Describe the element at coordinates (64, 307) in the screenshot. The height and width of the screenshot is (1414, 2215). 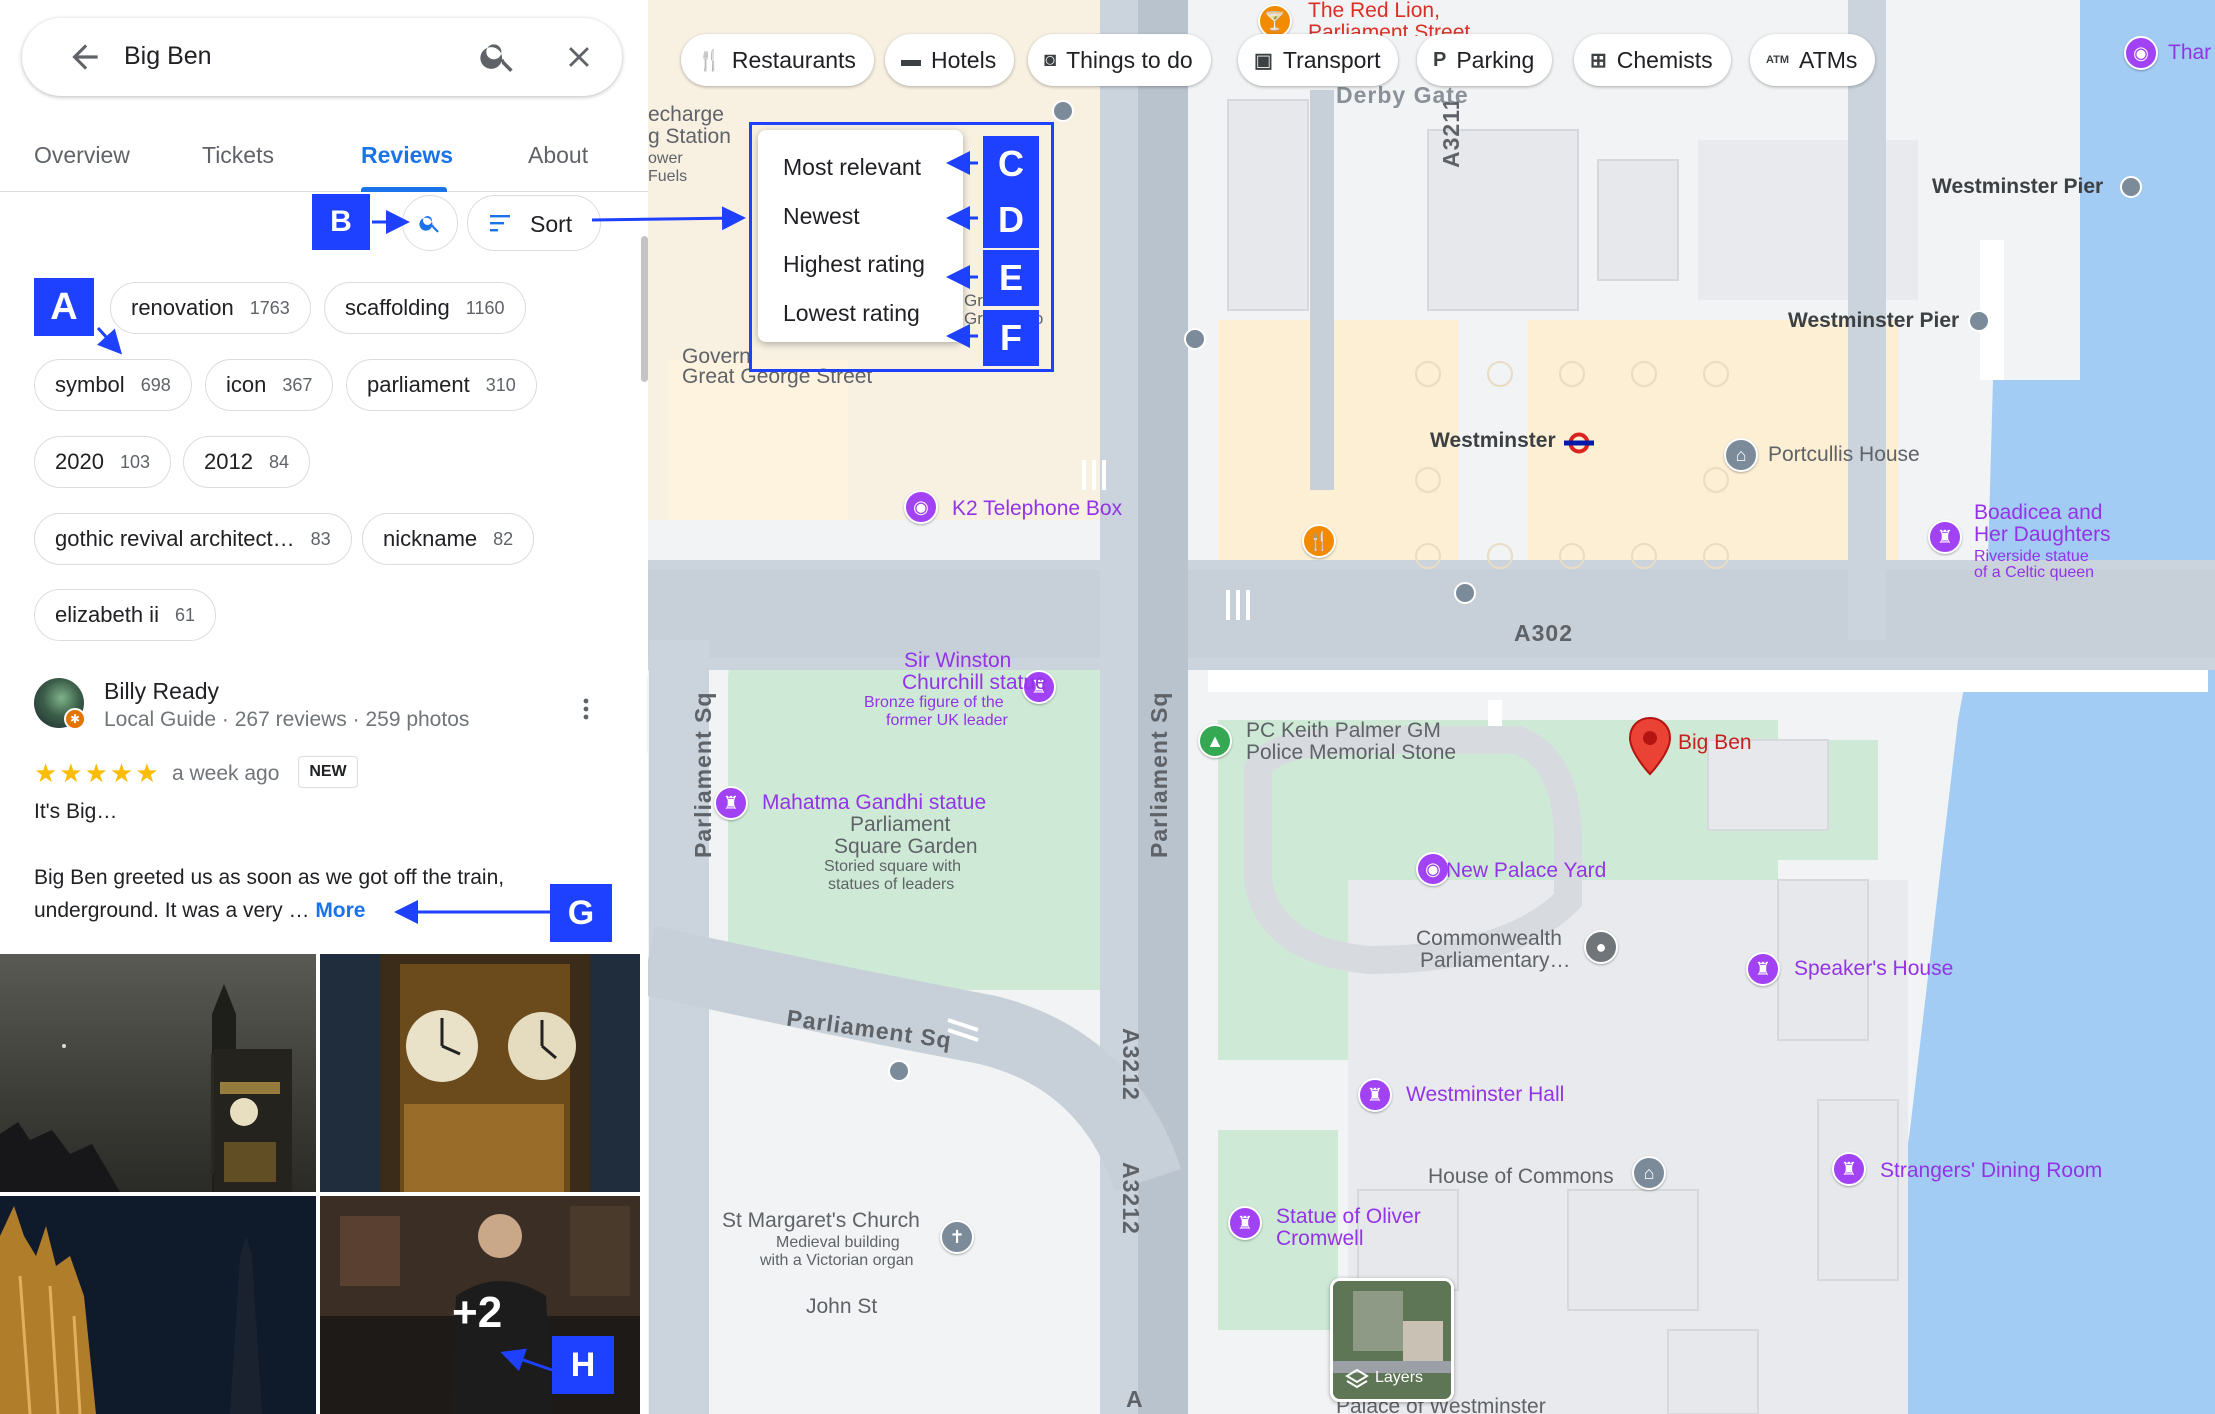
I see `annotation-label-a: A` at that location.